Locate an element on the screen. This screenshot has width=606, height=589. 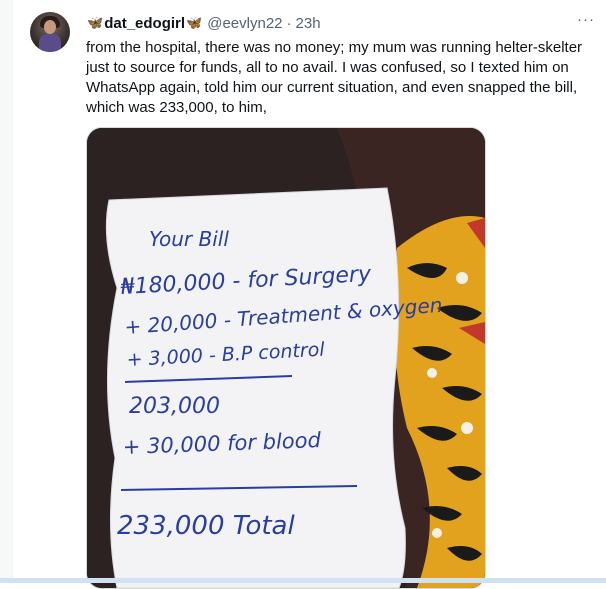
more-options-button: ··· is located at coordinates (586, 22).